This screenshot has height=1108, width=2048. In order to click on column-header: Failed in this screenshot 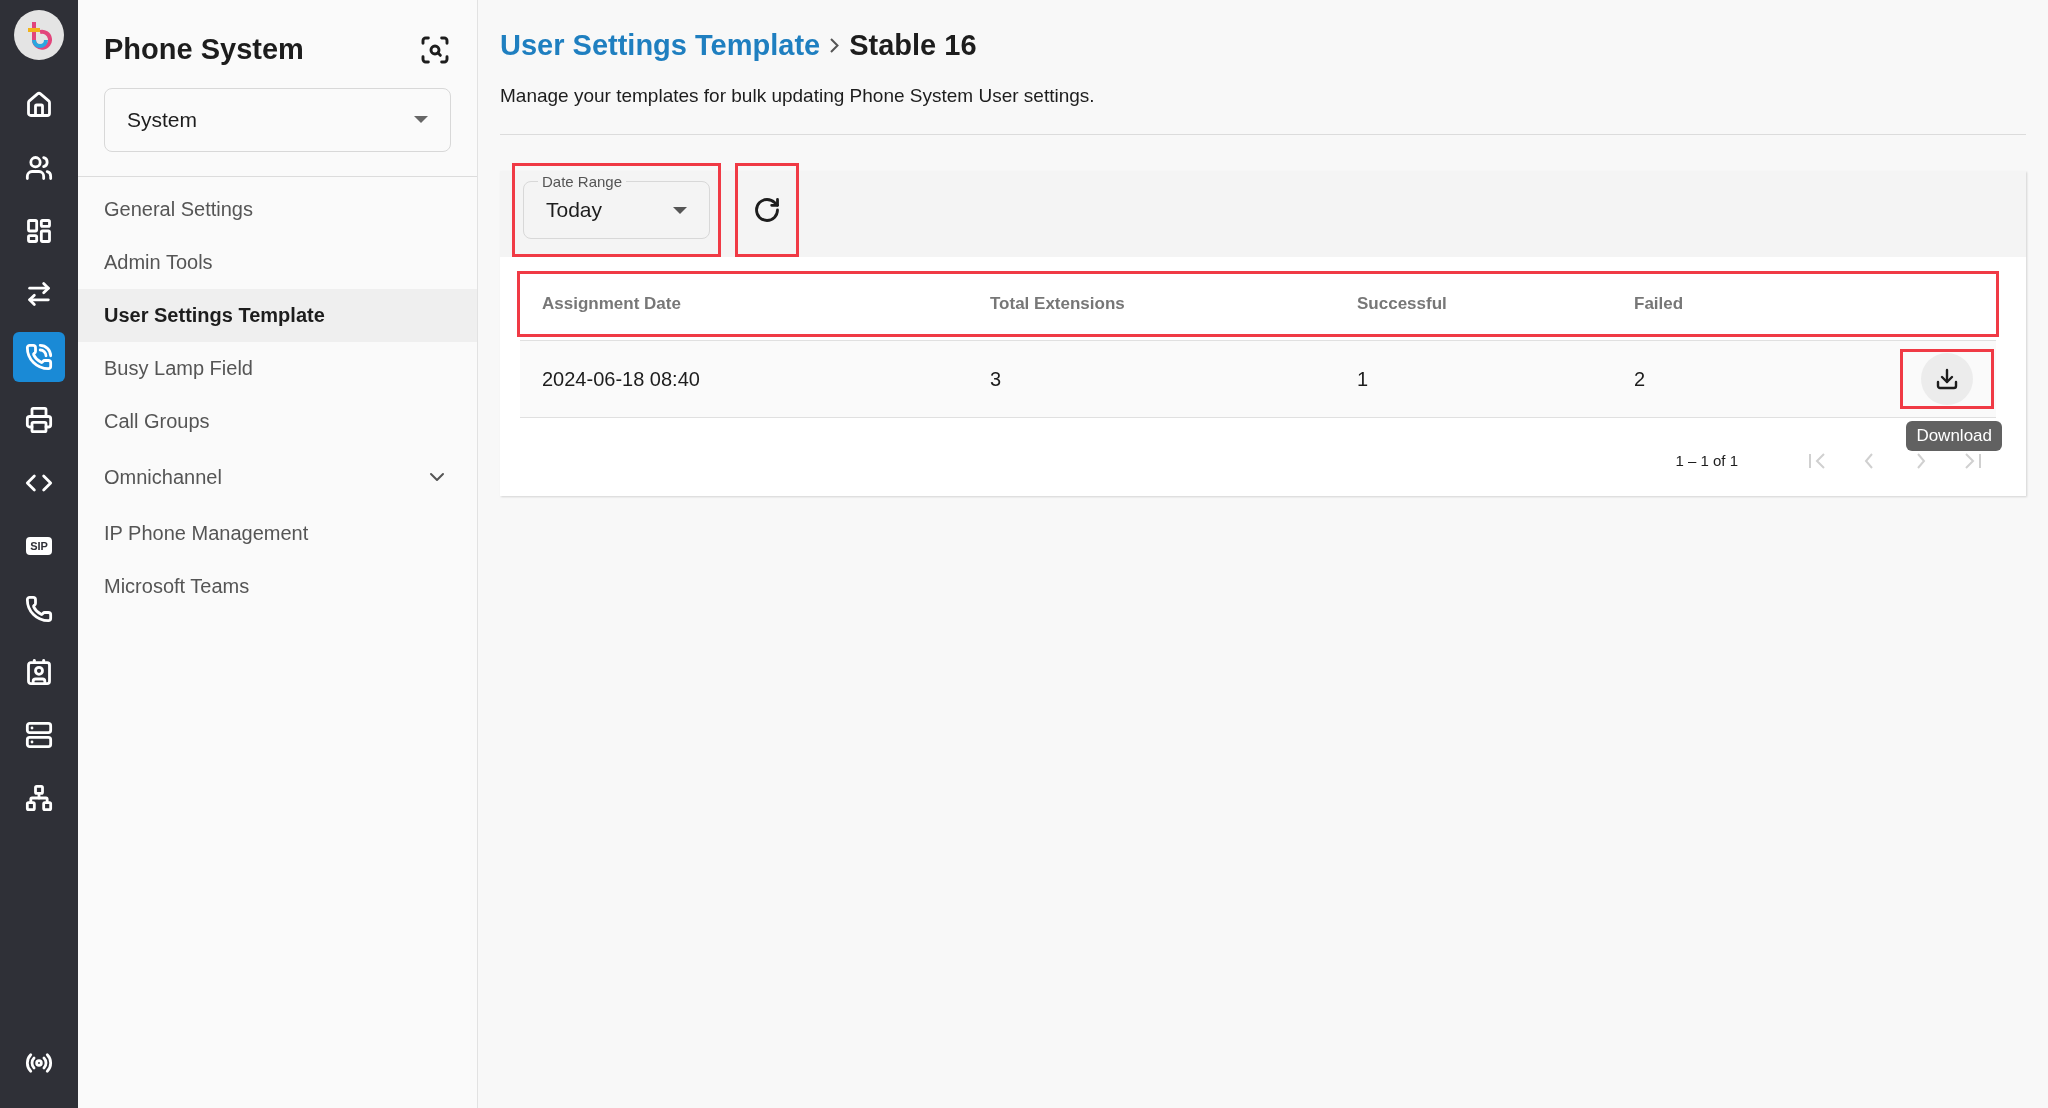, I will do `click(1659, 304)`.